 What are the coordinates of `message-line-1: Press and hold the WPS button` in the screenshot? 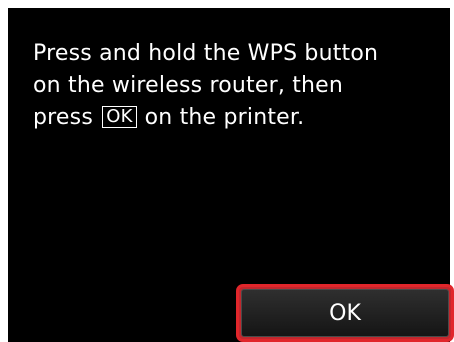 It's located at (206, 53).